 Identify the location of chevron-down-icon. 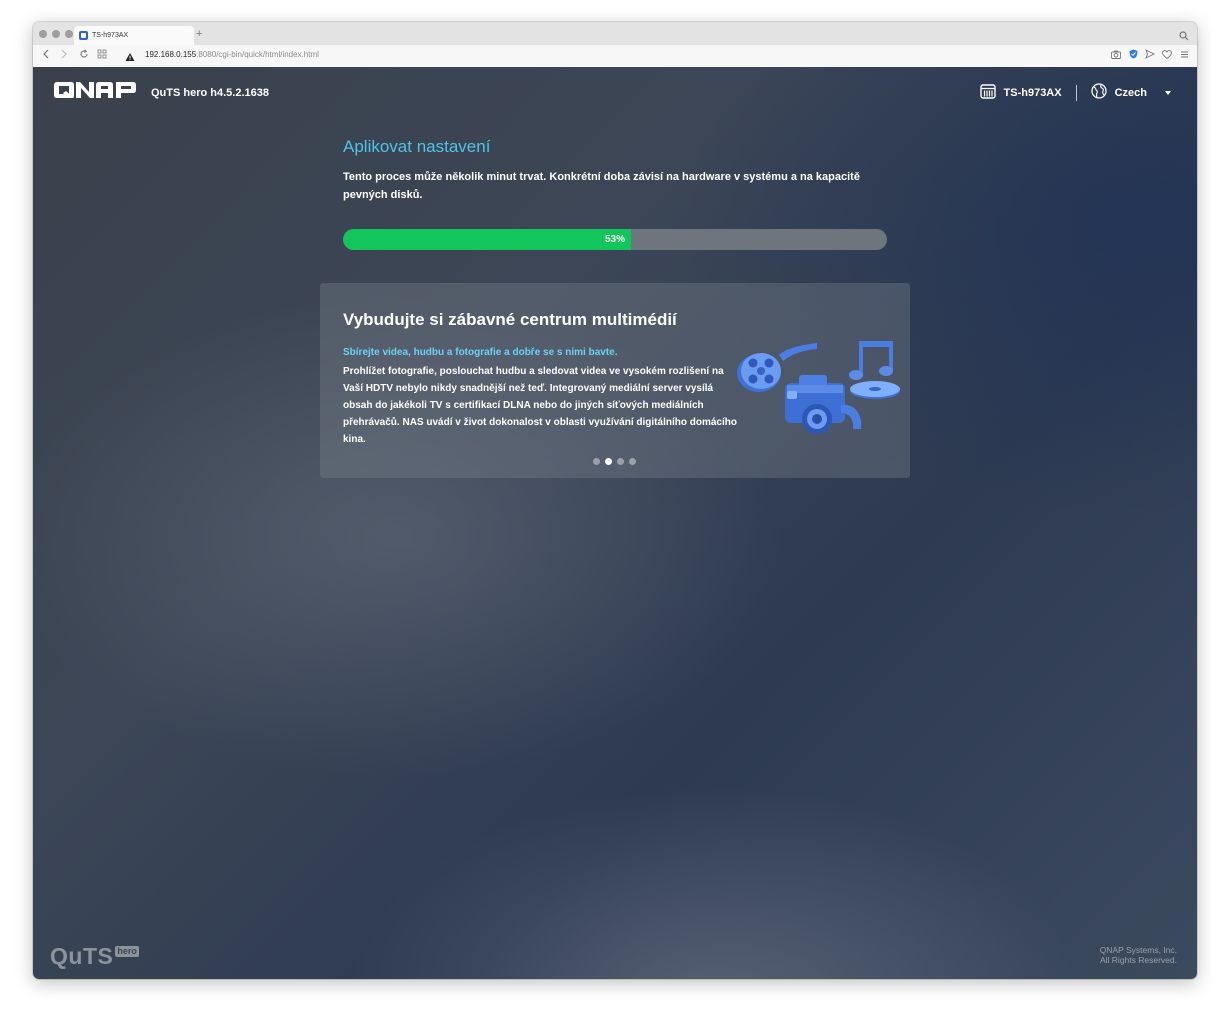
(1168, 92).